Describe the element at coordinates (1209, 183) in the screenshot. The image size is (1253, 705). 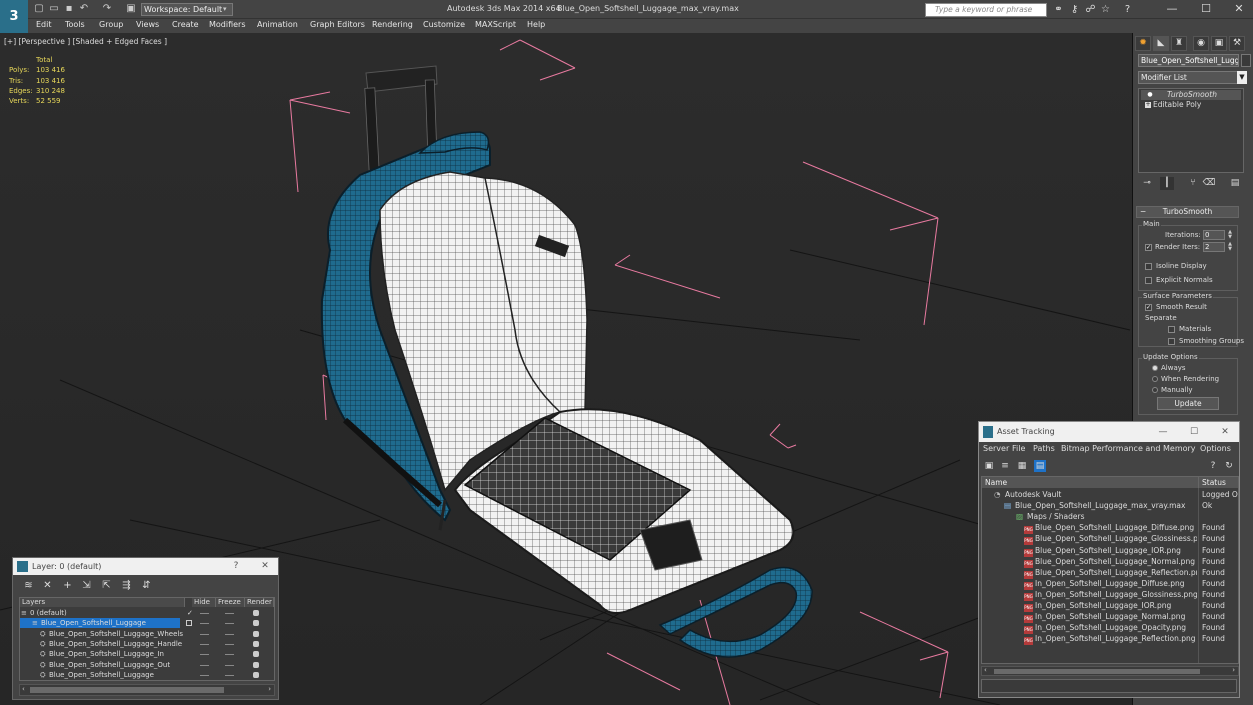
I see `remove-modifier-icon: ⌫` at that location.